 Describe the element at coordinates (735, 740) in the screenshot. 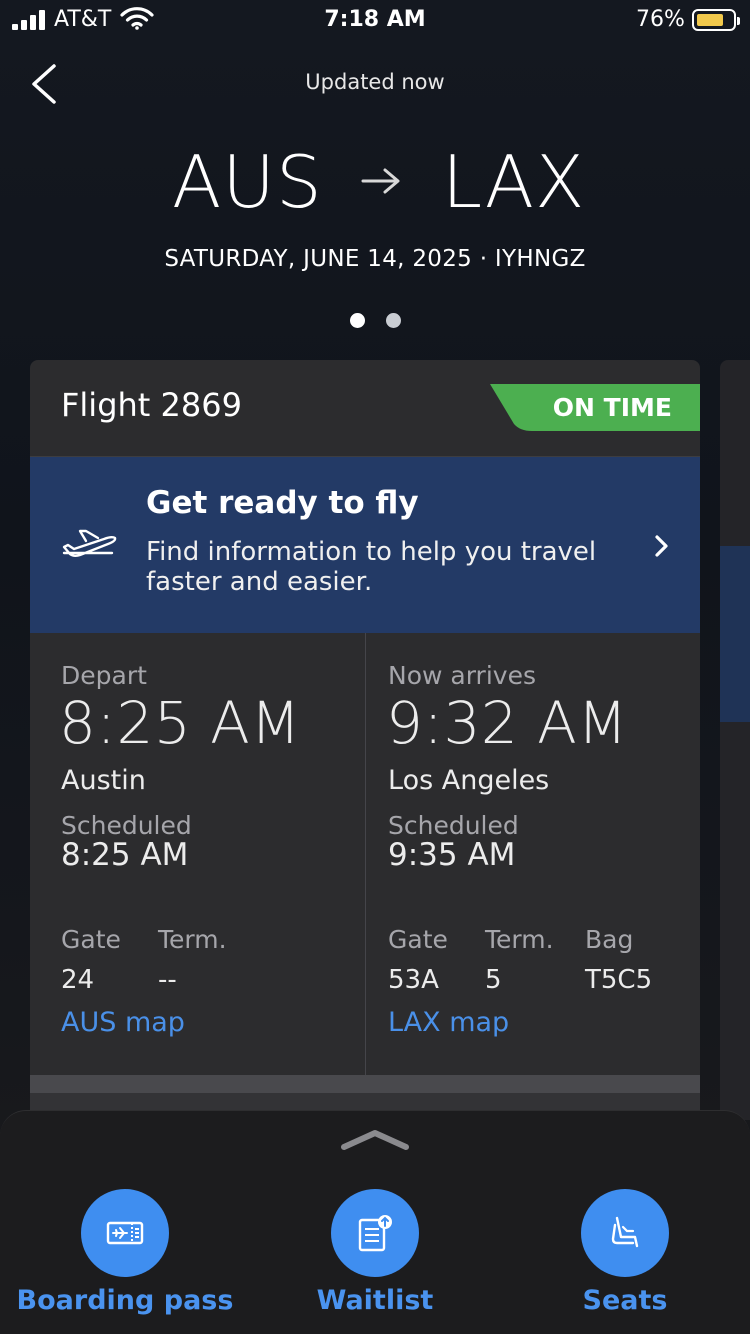

I see `next-card-peek` at that location.